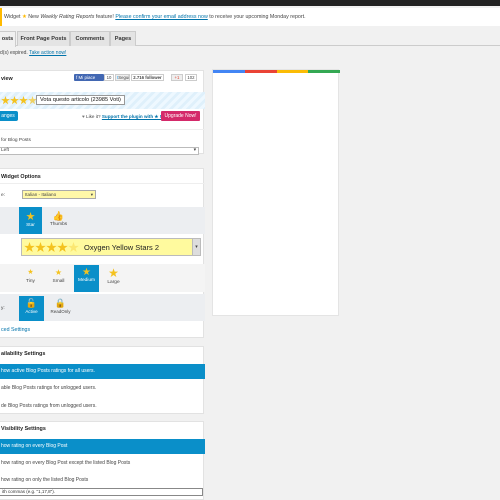 The height and width of the screenshot is (500, 500). I want to click on notice-feature: Weekly Rating Reports, so click(67, 17).